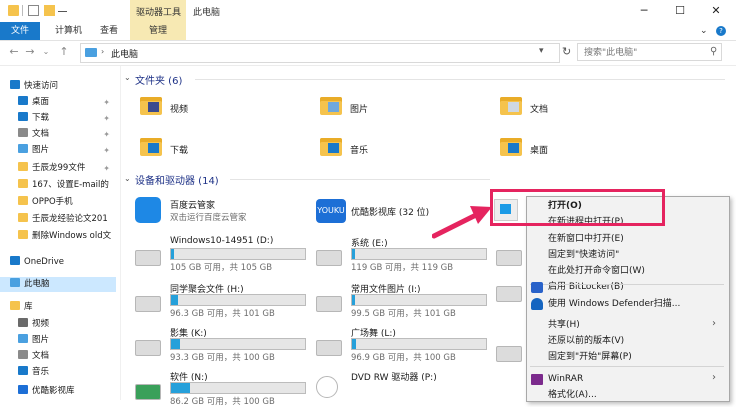 This screenshot has height=407, width=736. Describe the element at coordinates (566, 51) in the screenshot. I see `refresh-icon: ↻` at that location.